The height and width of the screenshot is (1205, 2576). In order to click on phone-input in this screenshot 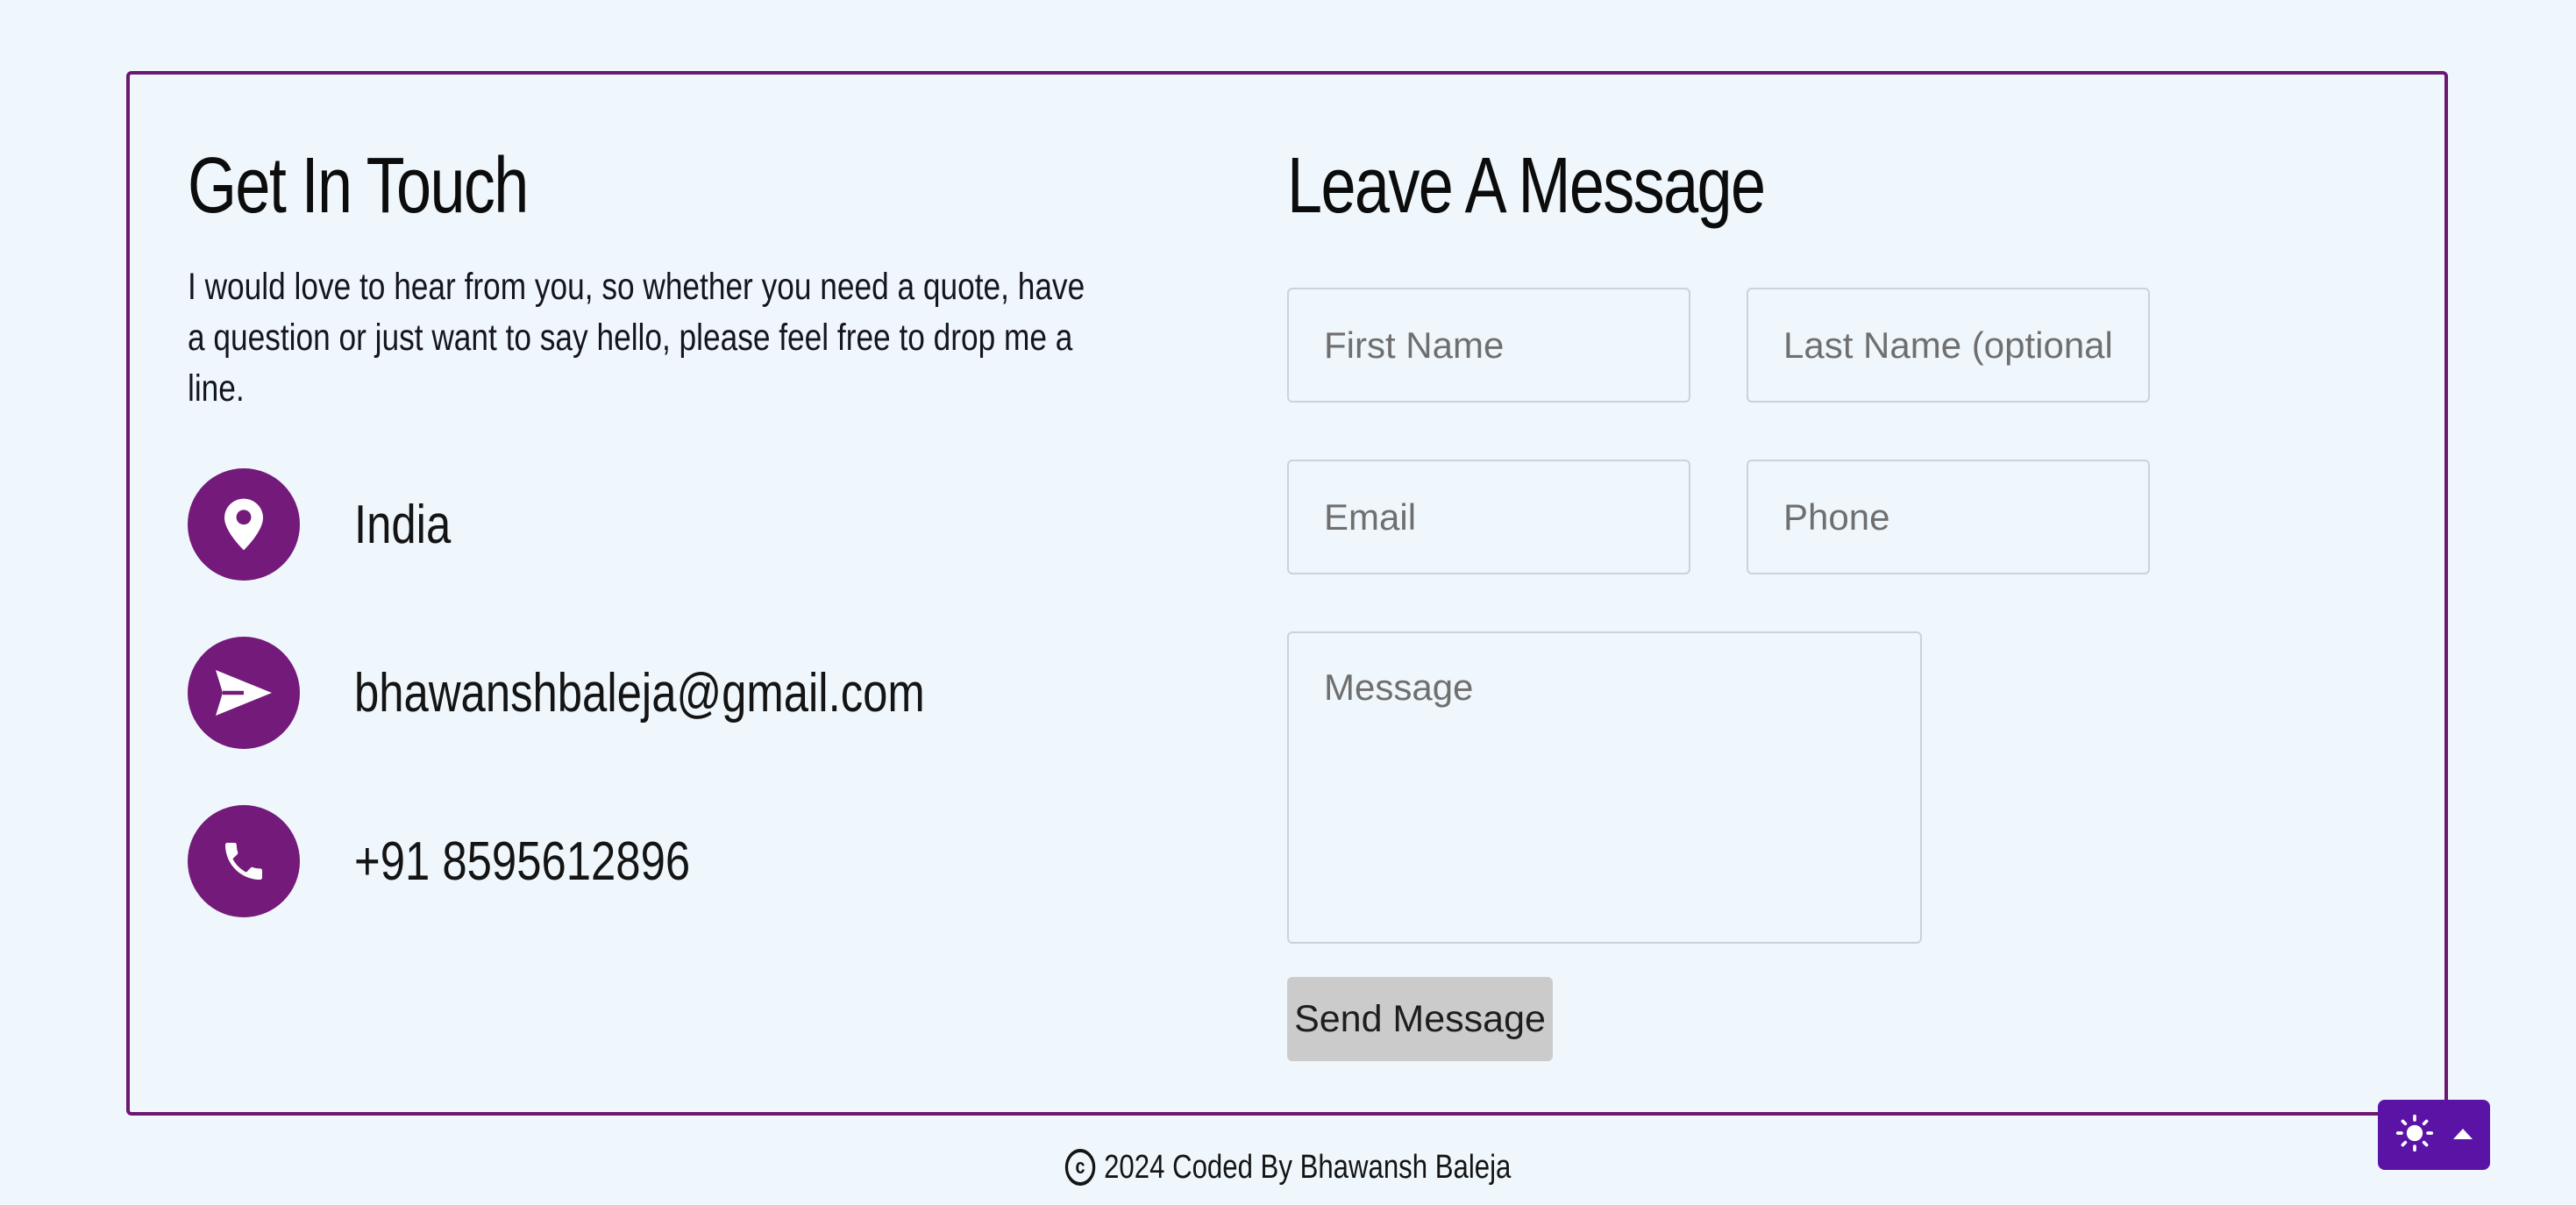, I will do `click(1948, 517)`.